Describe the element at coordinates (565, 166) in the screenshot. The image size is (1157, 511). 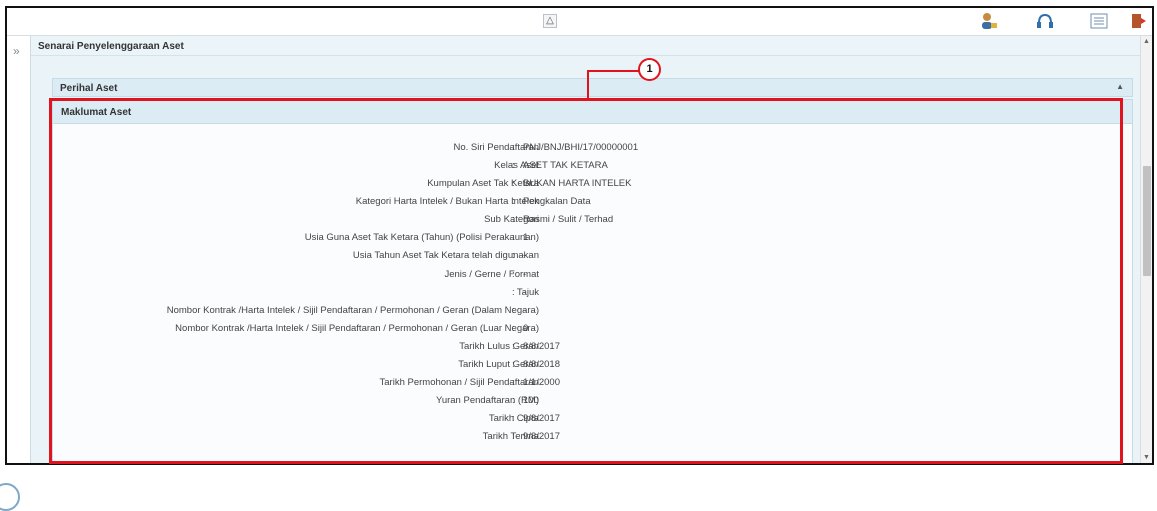
I see `field-value: ASET TAK KETARA` at that location.